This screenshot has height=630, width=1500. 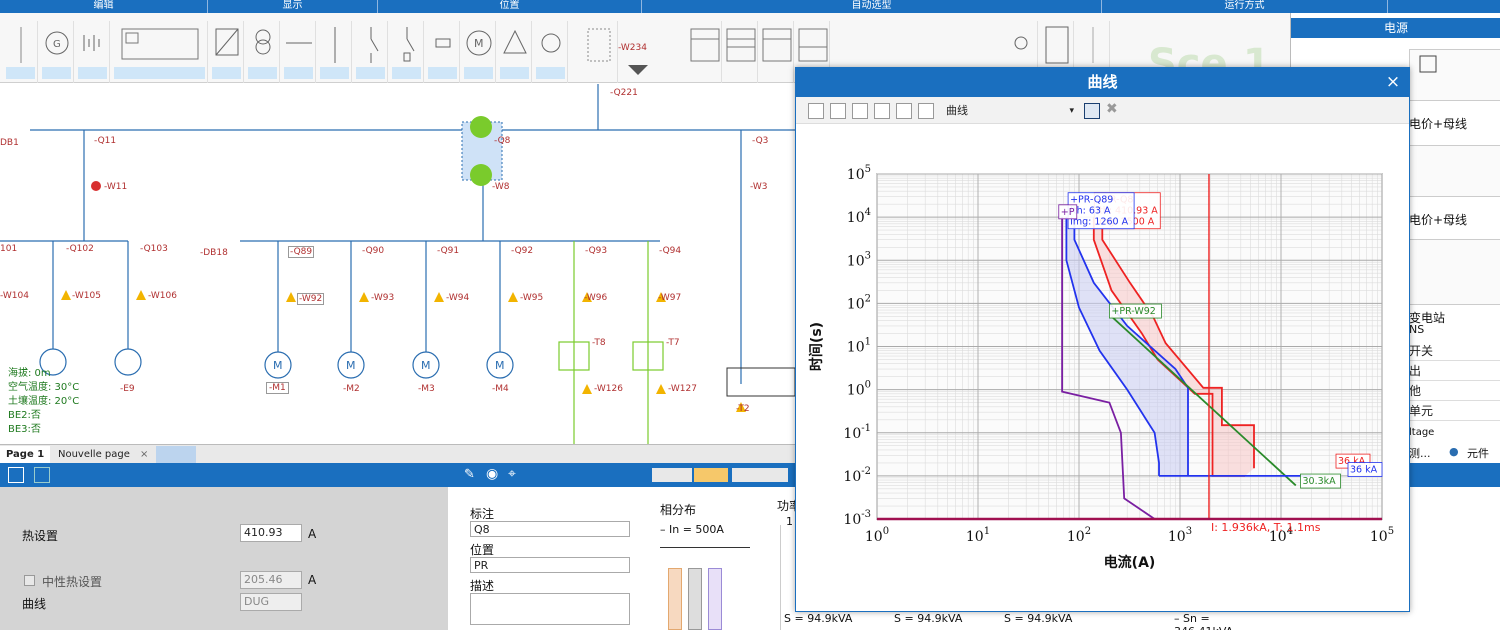 What do you see at coordinates (144, 454) in the screenshot?
I see `close-tab-icon: ×` at bounding box center [144, 454].